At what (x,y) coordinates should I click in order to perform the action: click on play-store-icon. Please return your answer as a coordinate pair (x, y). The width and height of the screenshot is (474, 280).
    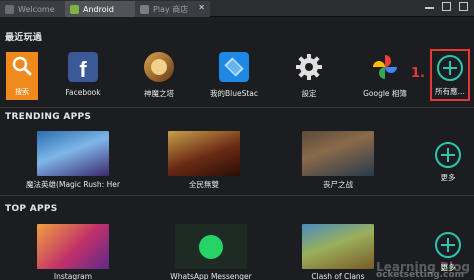
    Looking at the image, I should click on (144, 9).